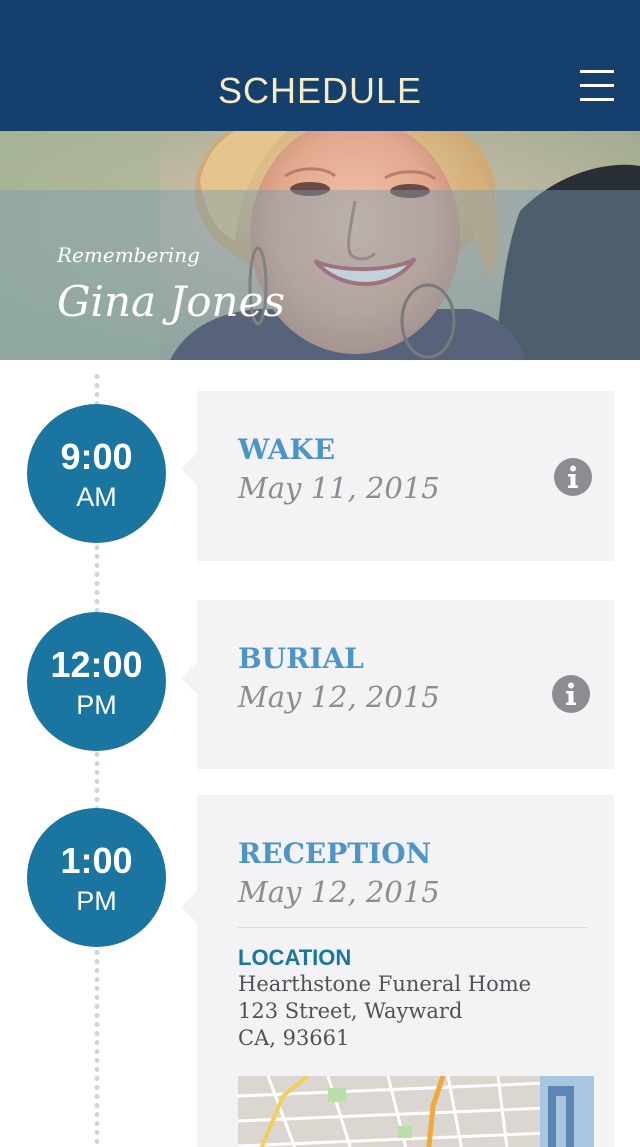 The image size is (640, 1147). Describe the element at coordinates (598, 86) in the screenshot. I see `hamburger-menu-icon` at that location.